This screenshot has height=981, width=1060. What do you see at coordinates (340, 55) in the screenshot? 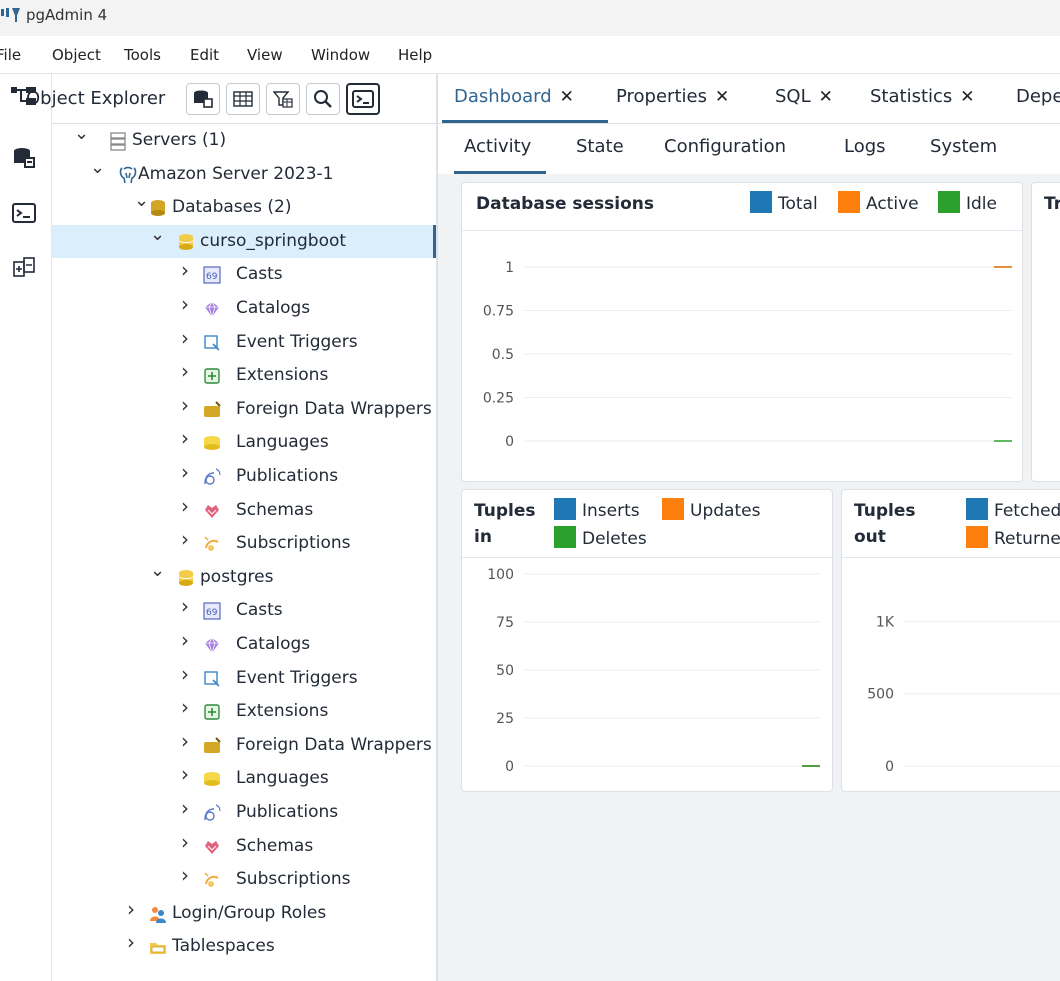
I see `menu-window: Window` at bounding box center [340, 55].